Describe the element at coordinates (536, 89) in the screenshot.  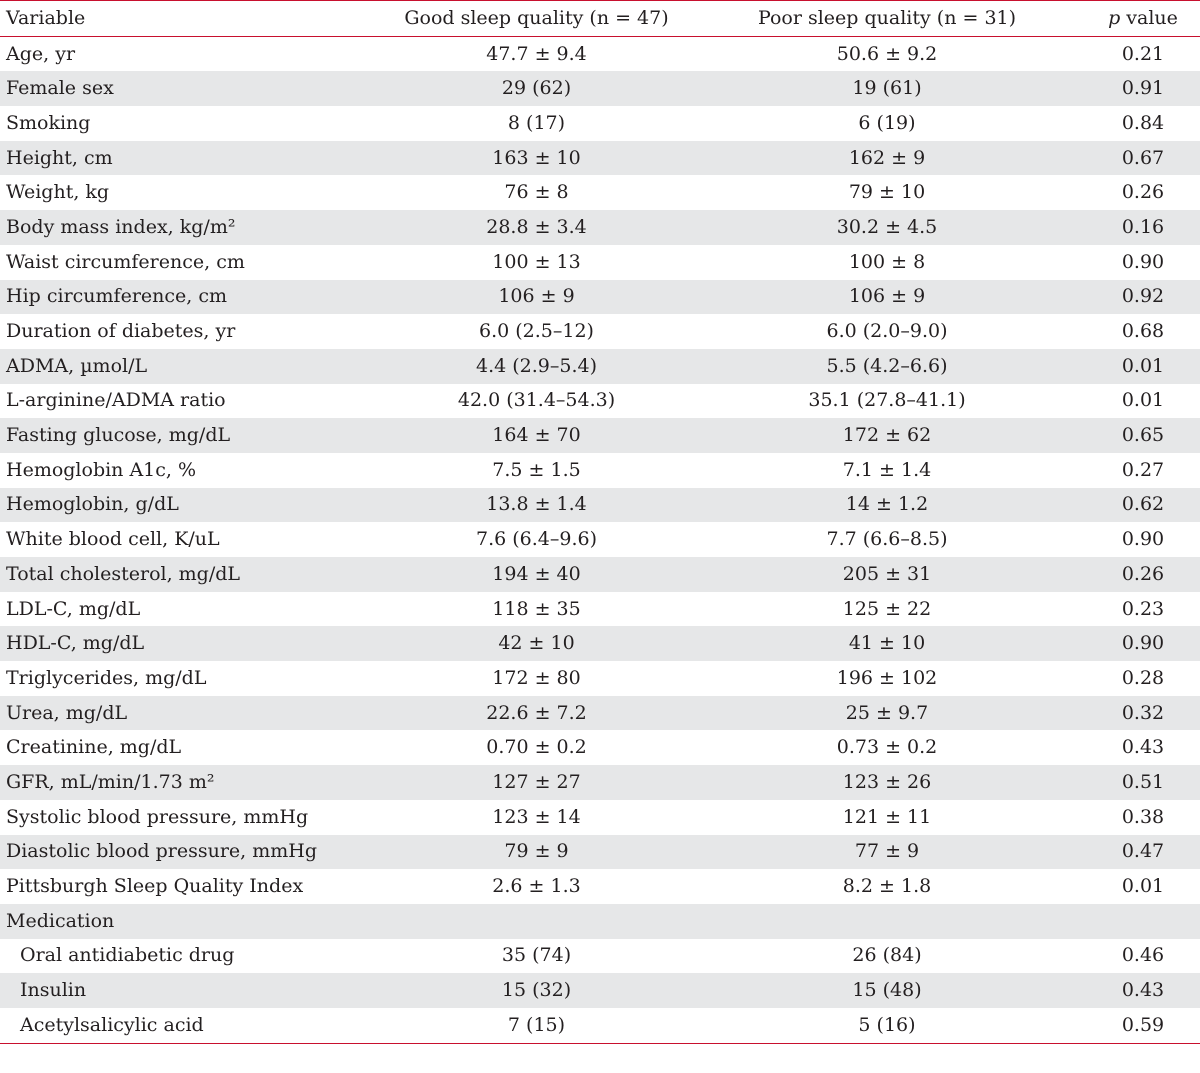
I see `cell-good: 29 (62)` at that location.